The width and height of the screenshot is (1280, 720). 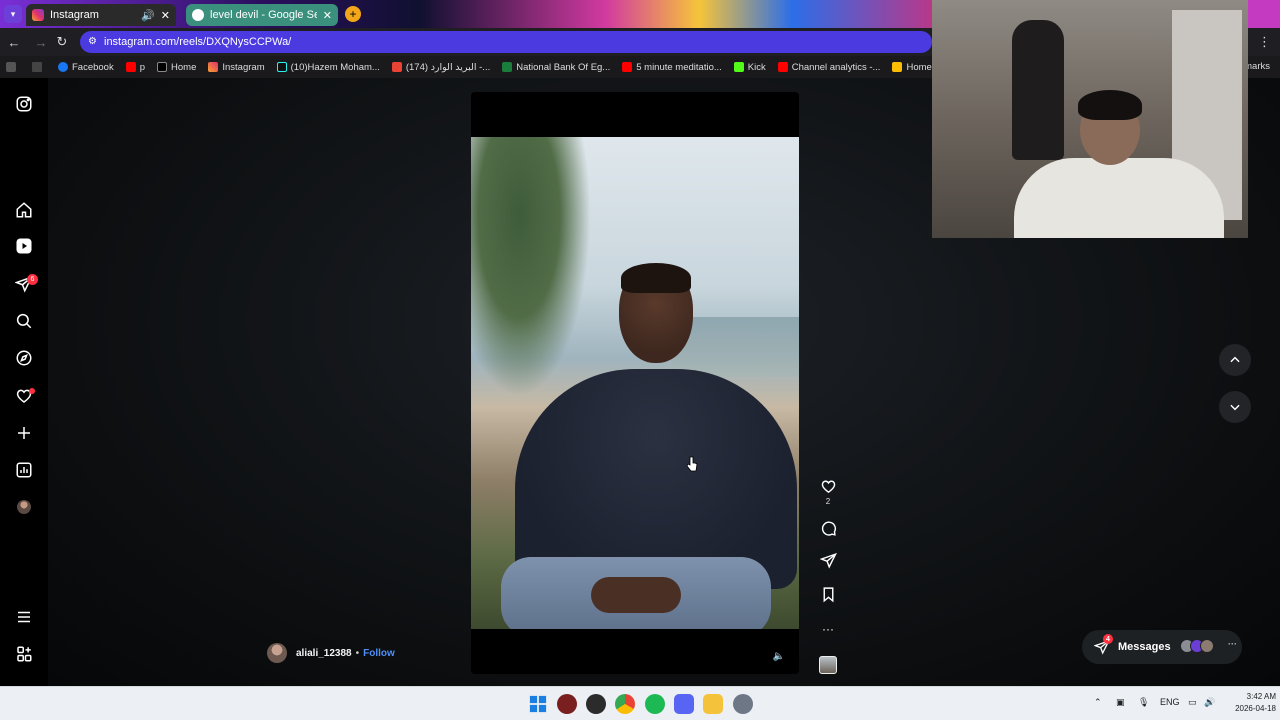 What do you see at coordinates (625, 704) in the screenshot?
I see `chrome-app-icon` at bounding box center [625, 704].